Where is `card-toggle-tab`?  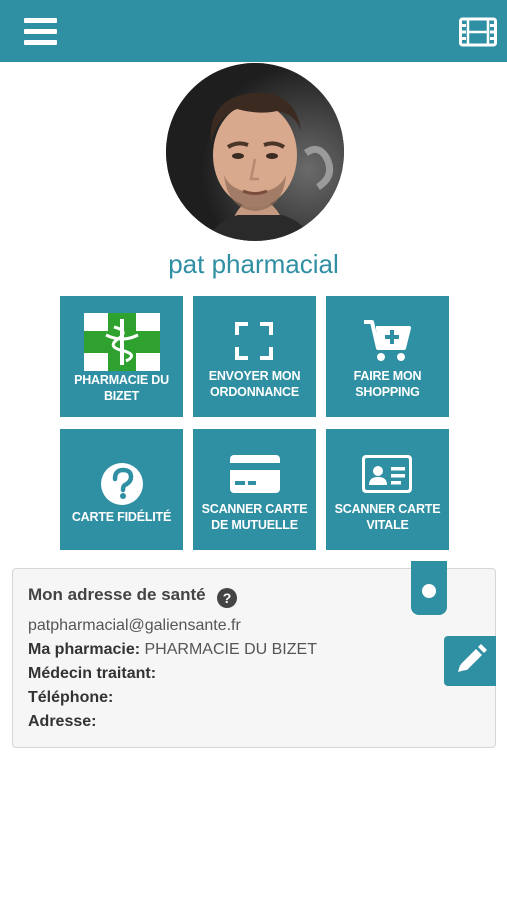
card-toggle-tab is located at coordinates (429, 588).